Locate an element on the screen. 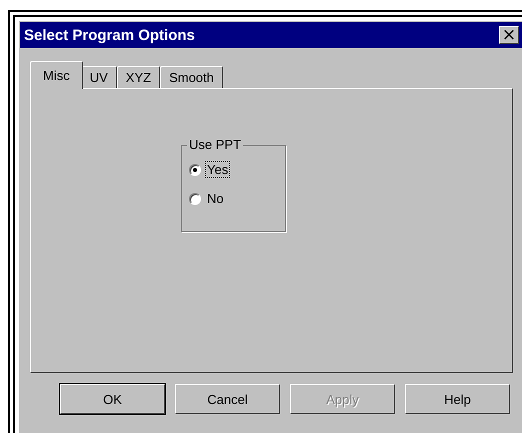 This screenshot has height=433, width=522. window-title: Select Program Options is located at coordinates (109, 35).